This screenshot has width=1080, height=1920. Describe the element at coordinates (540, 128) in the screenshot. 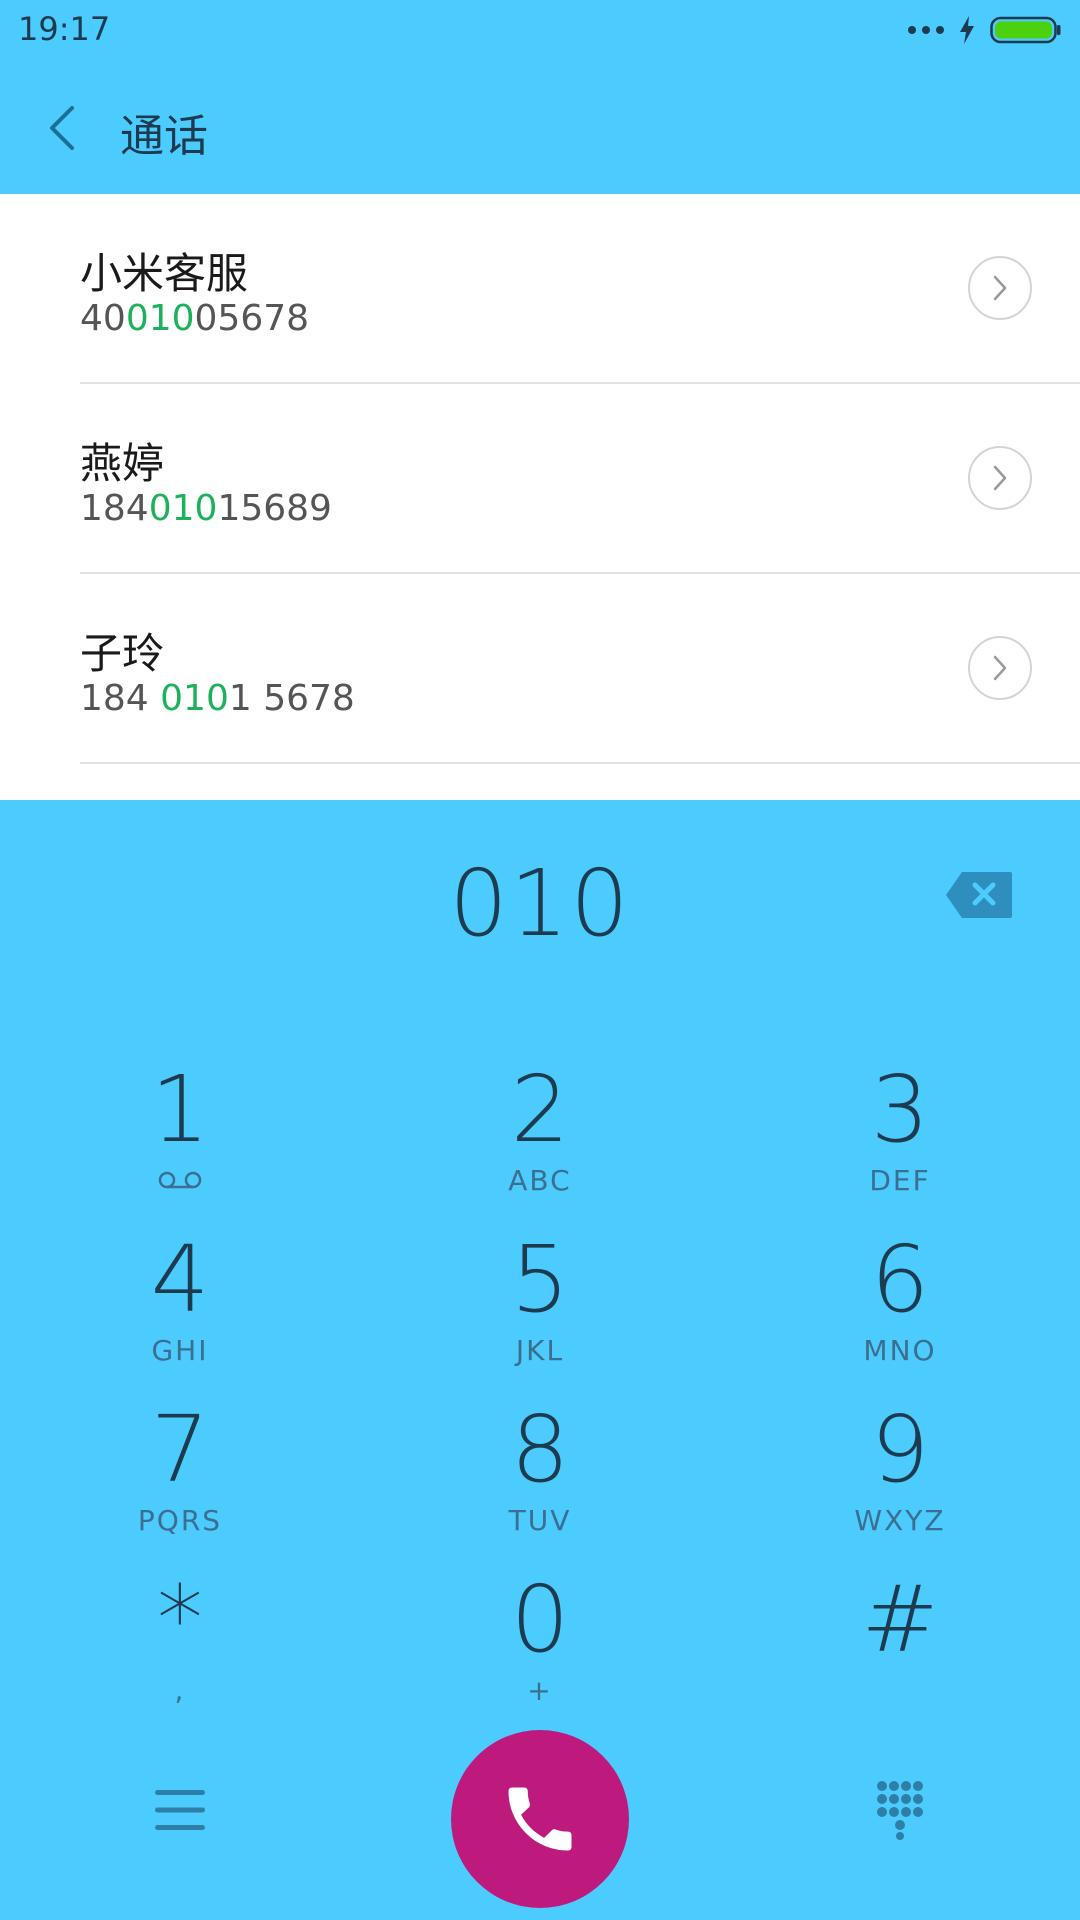

I see `app-header: 通话` at that location.